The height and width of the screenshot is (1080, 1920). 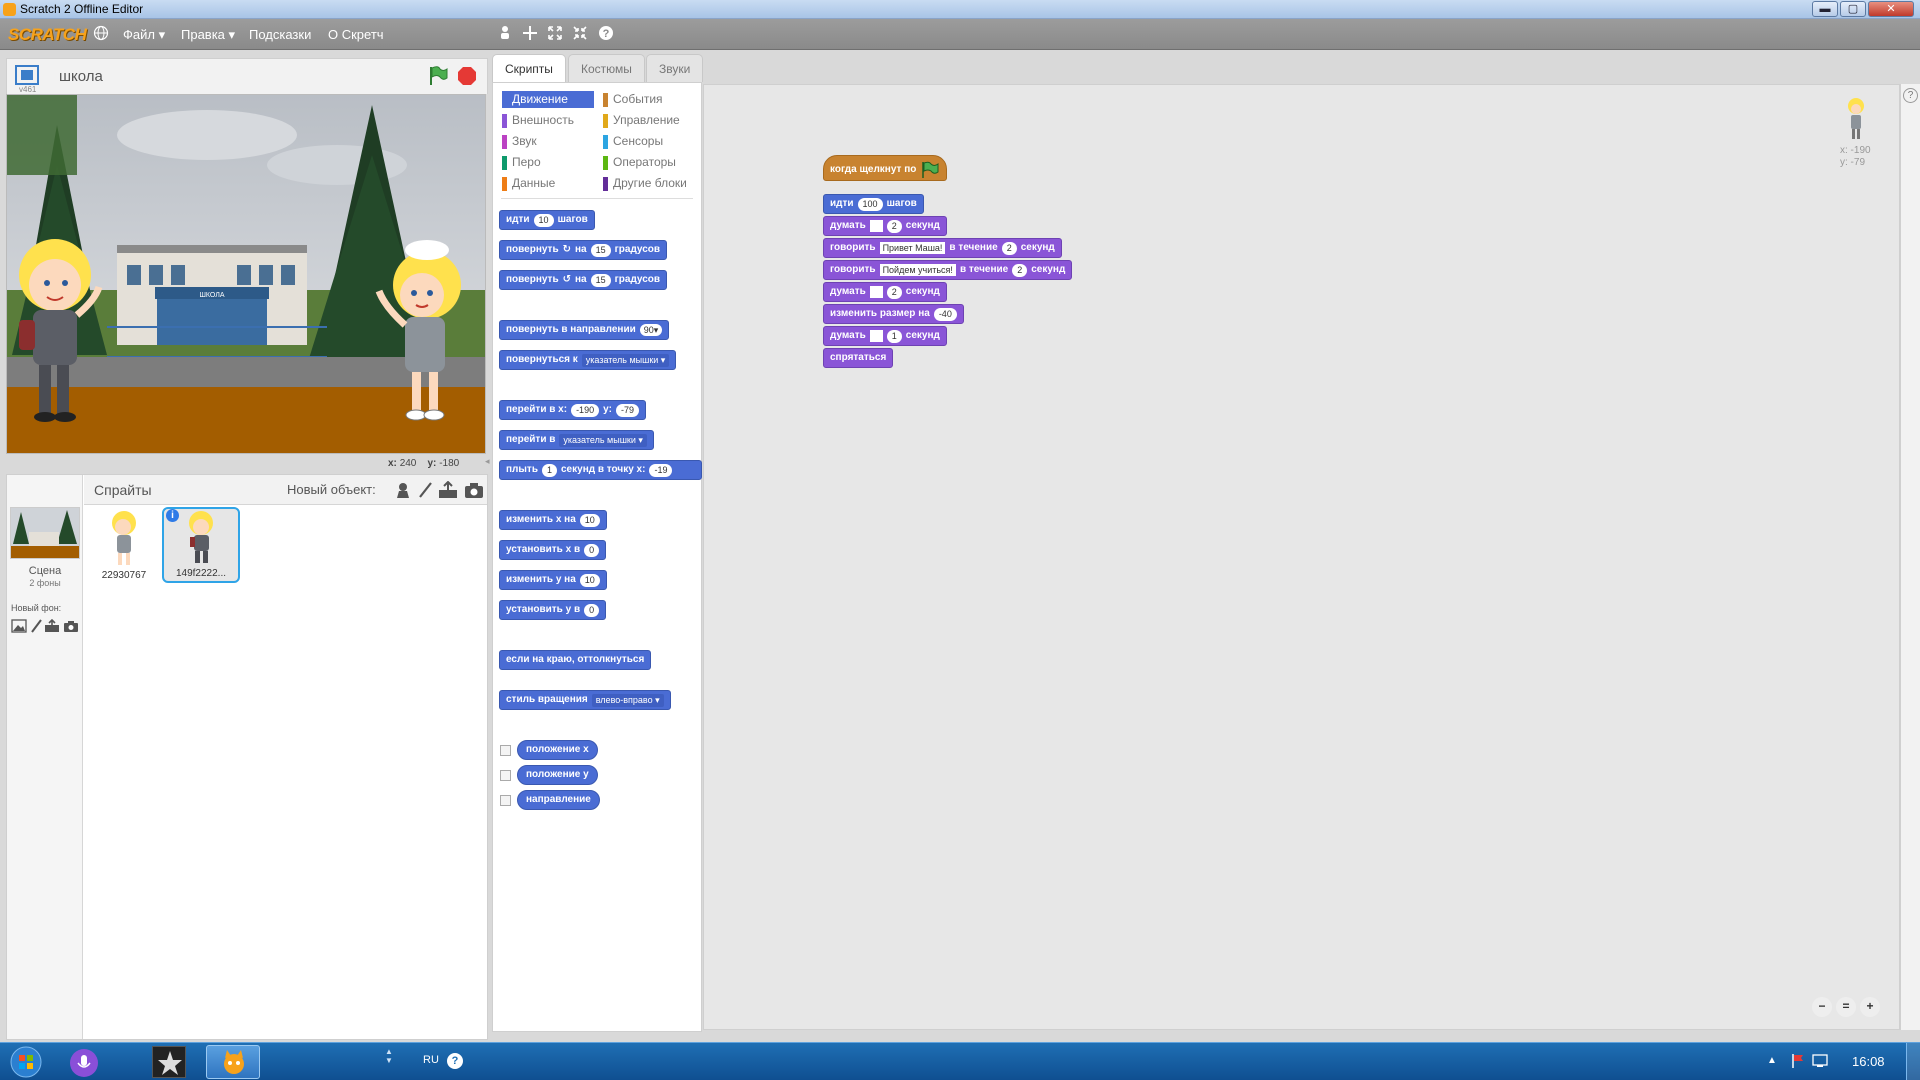 I want to click on duplicate-icon, so click(x=505, y=34).